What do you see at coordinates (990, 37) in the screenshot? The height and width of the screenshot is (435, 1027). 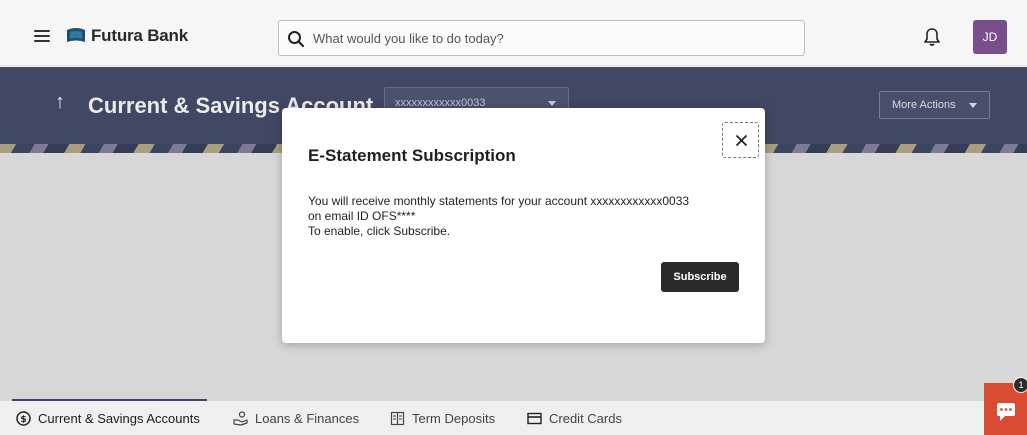 I see `user-avatar: JD` at bounding box center [990, 37].